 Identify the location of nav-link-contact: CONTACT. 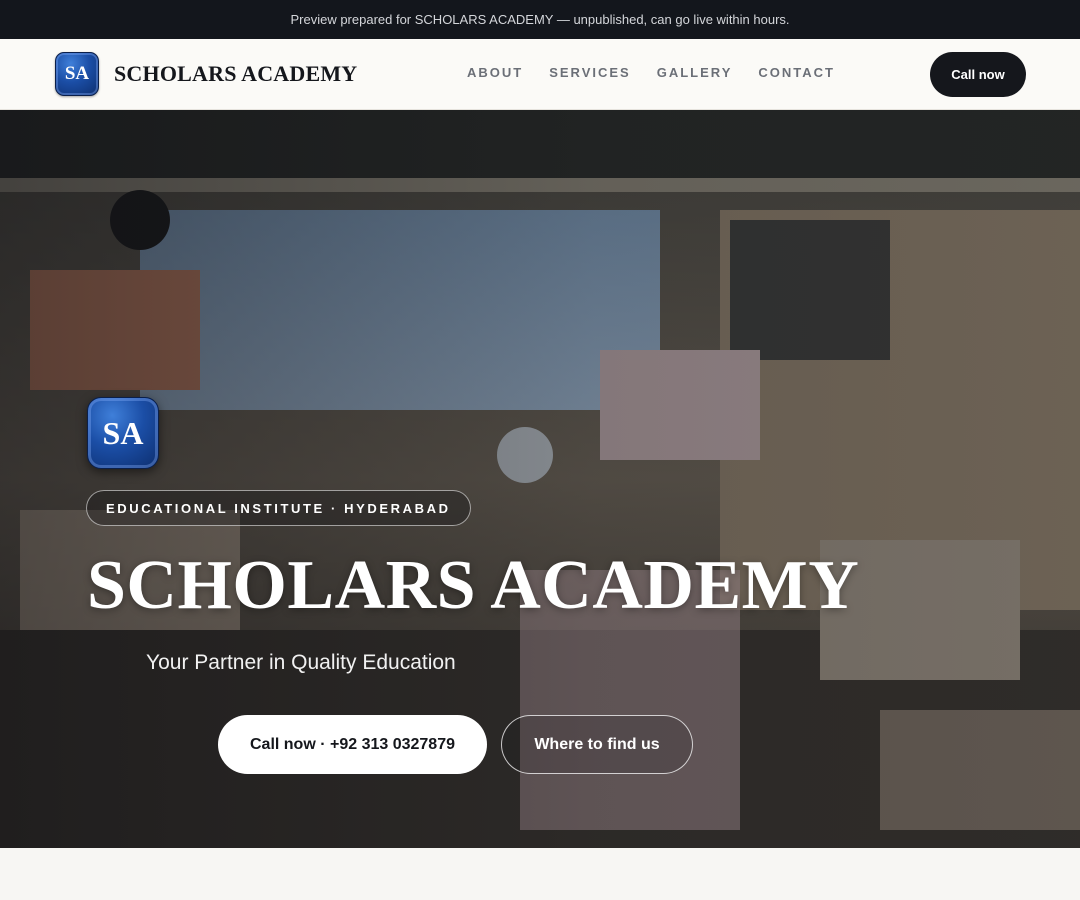
(796, 72).